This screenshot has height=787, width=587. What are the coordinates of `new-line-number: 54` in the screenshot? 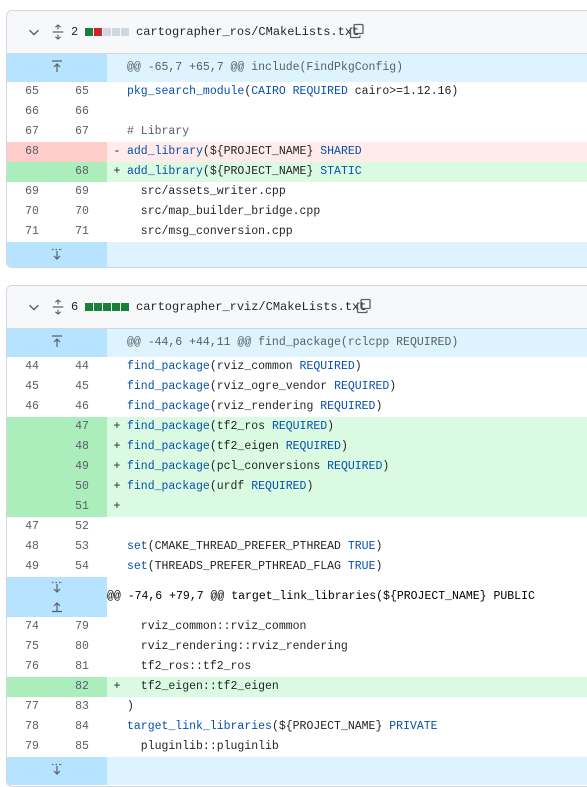 It's located at (82, 567).